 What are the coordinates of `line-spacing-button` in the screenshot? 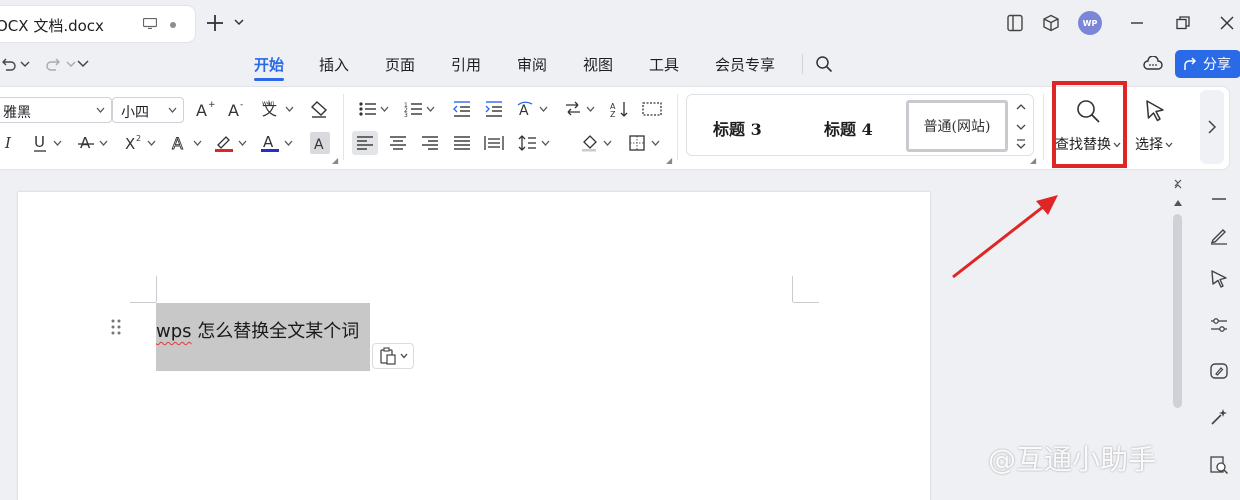 It's located at (536, 143).